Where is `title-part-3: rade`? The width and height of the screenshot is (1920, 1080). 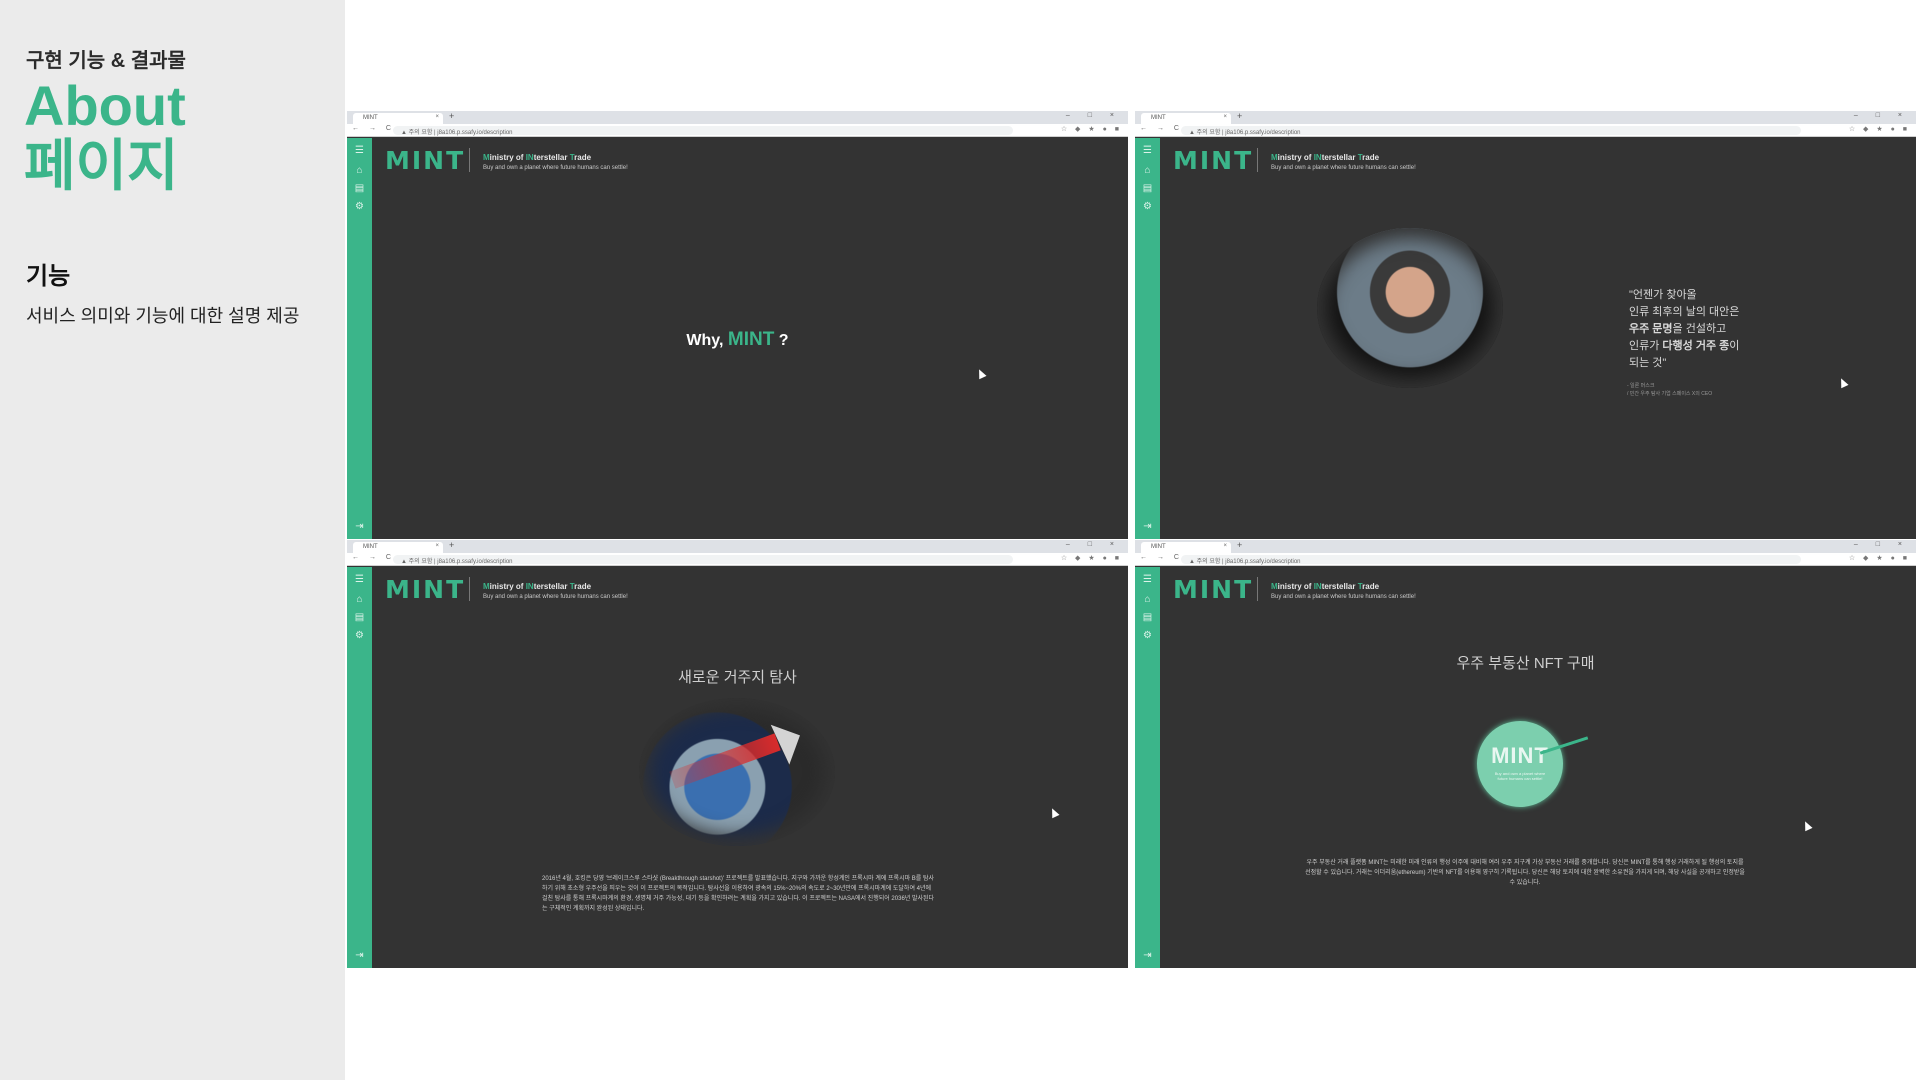
title-part-3: rade is located at coordinates (583, 157).